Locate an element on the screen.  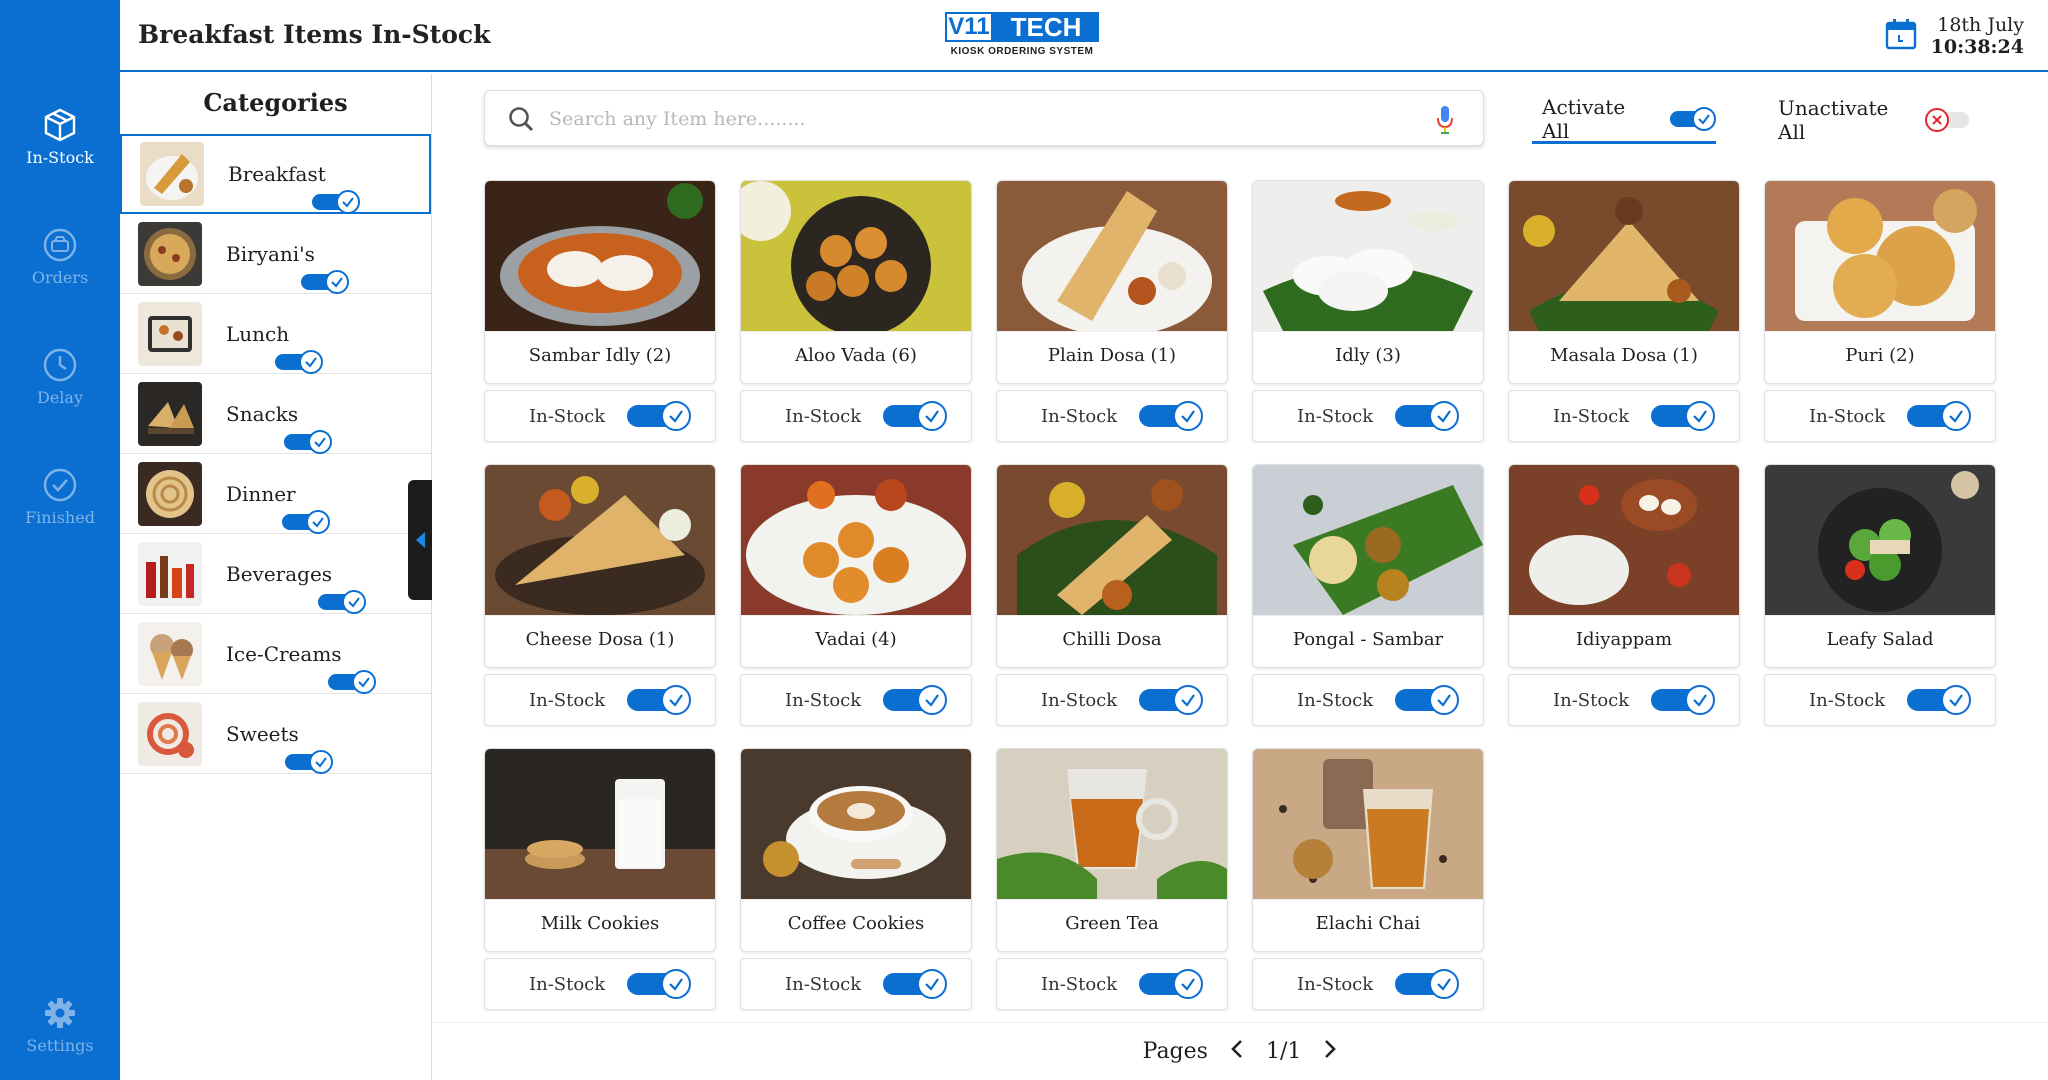
unactivate-all-button: Unactivate All is located at coordinates (1868, 120).